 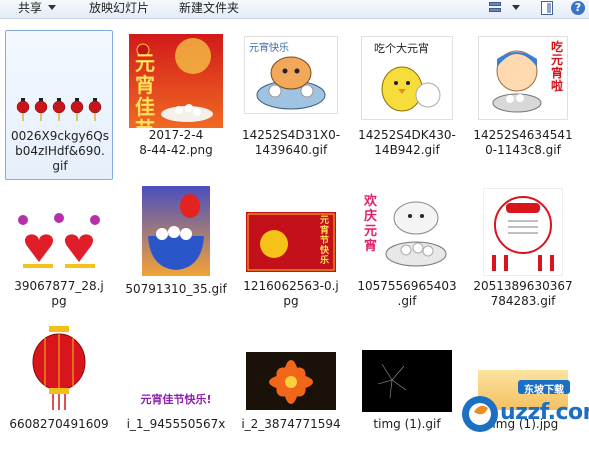 What do you see at coordinates (291, 242) in the screenshot?
I see `greeting-card-thumbnail: 元宵节快乐` at bounding box center [291, 242].